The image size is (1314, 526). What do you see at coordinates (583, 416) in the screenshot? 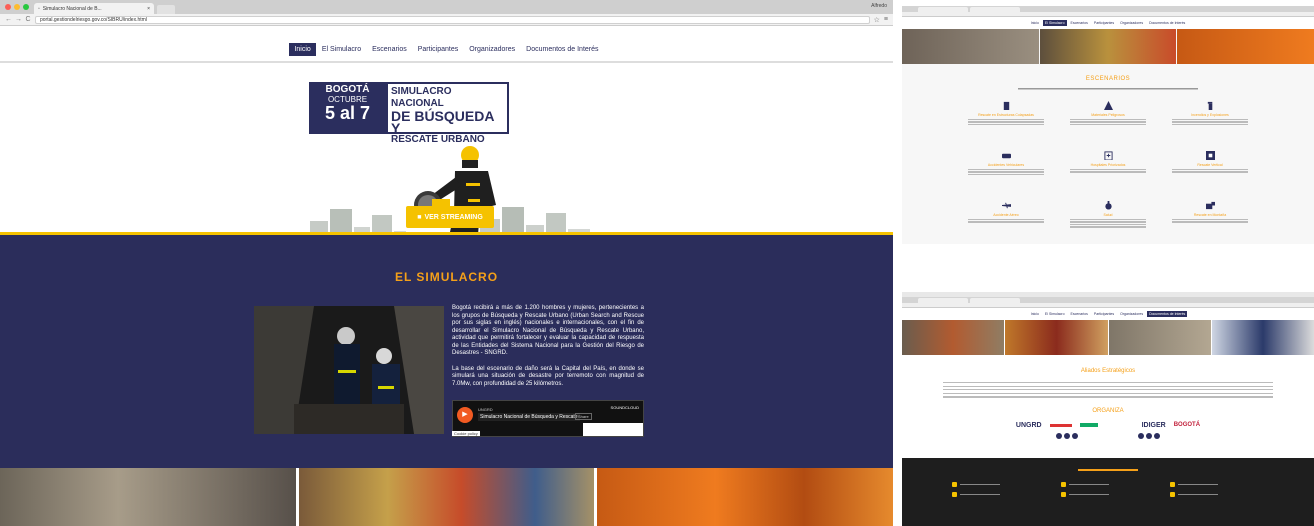
I see `share-button: Share` at bounding box center [583, 416].